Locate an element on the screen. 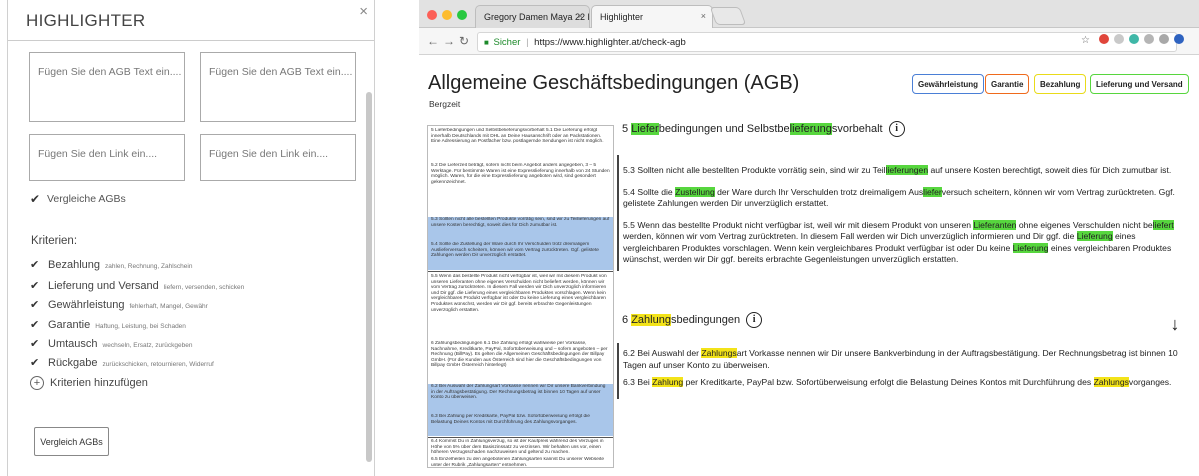  criteria-keywords: liefern, versenden, schicken is located at coordinates (204, 287).